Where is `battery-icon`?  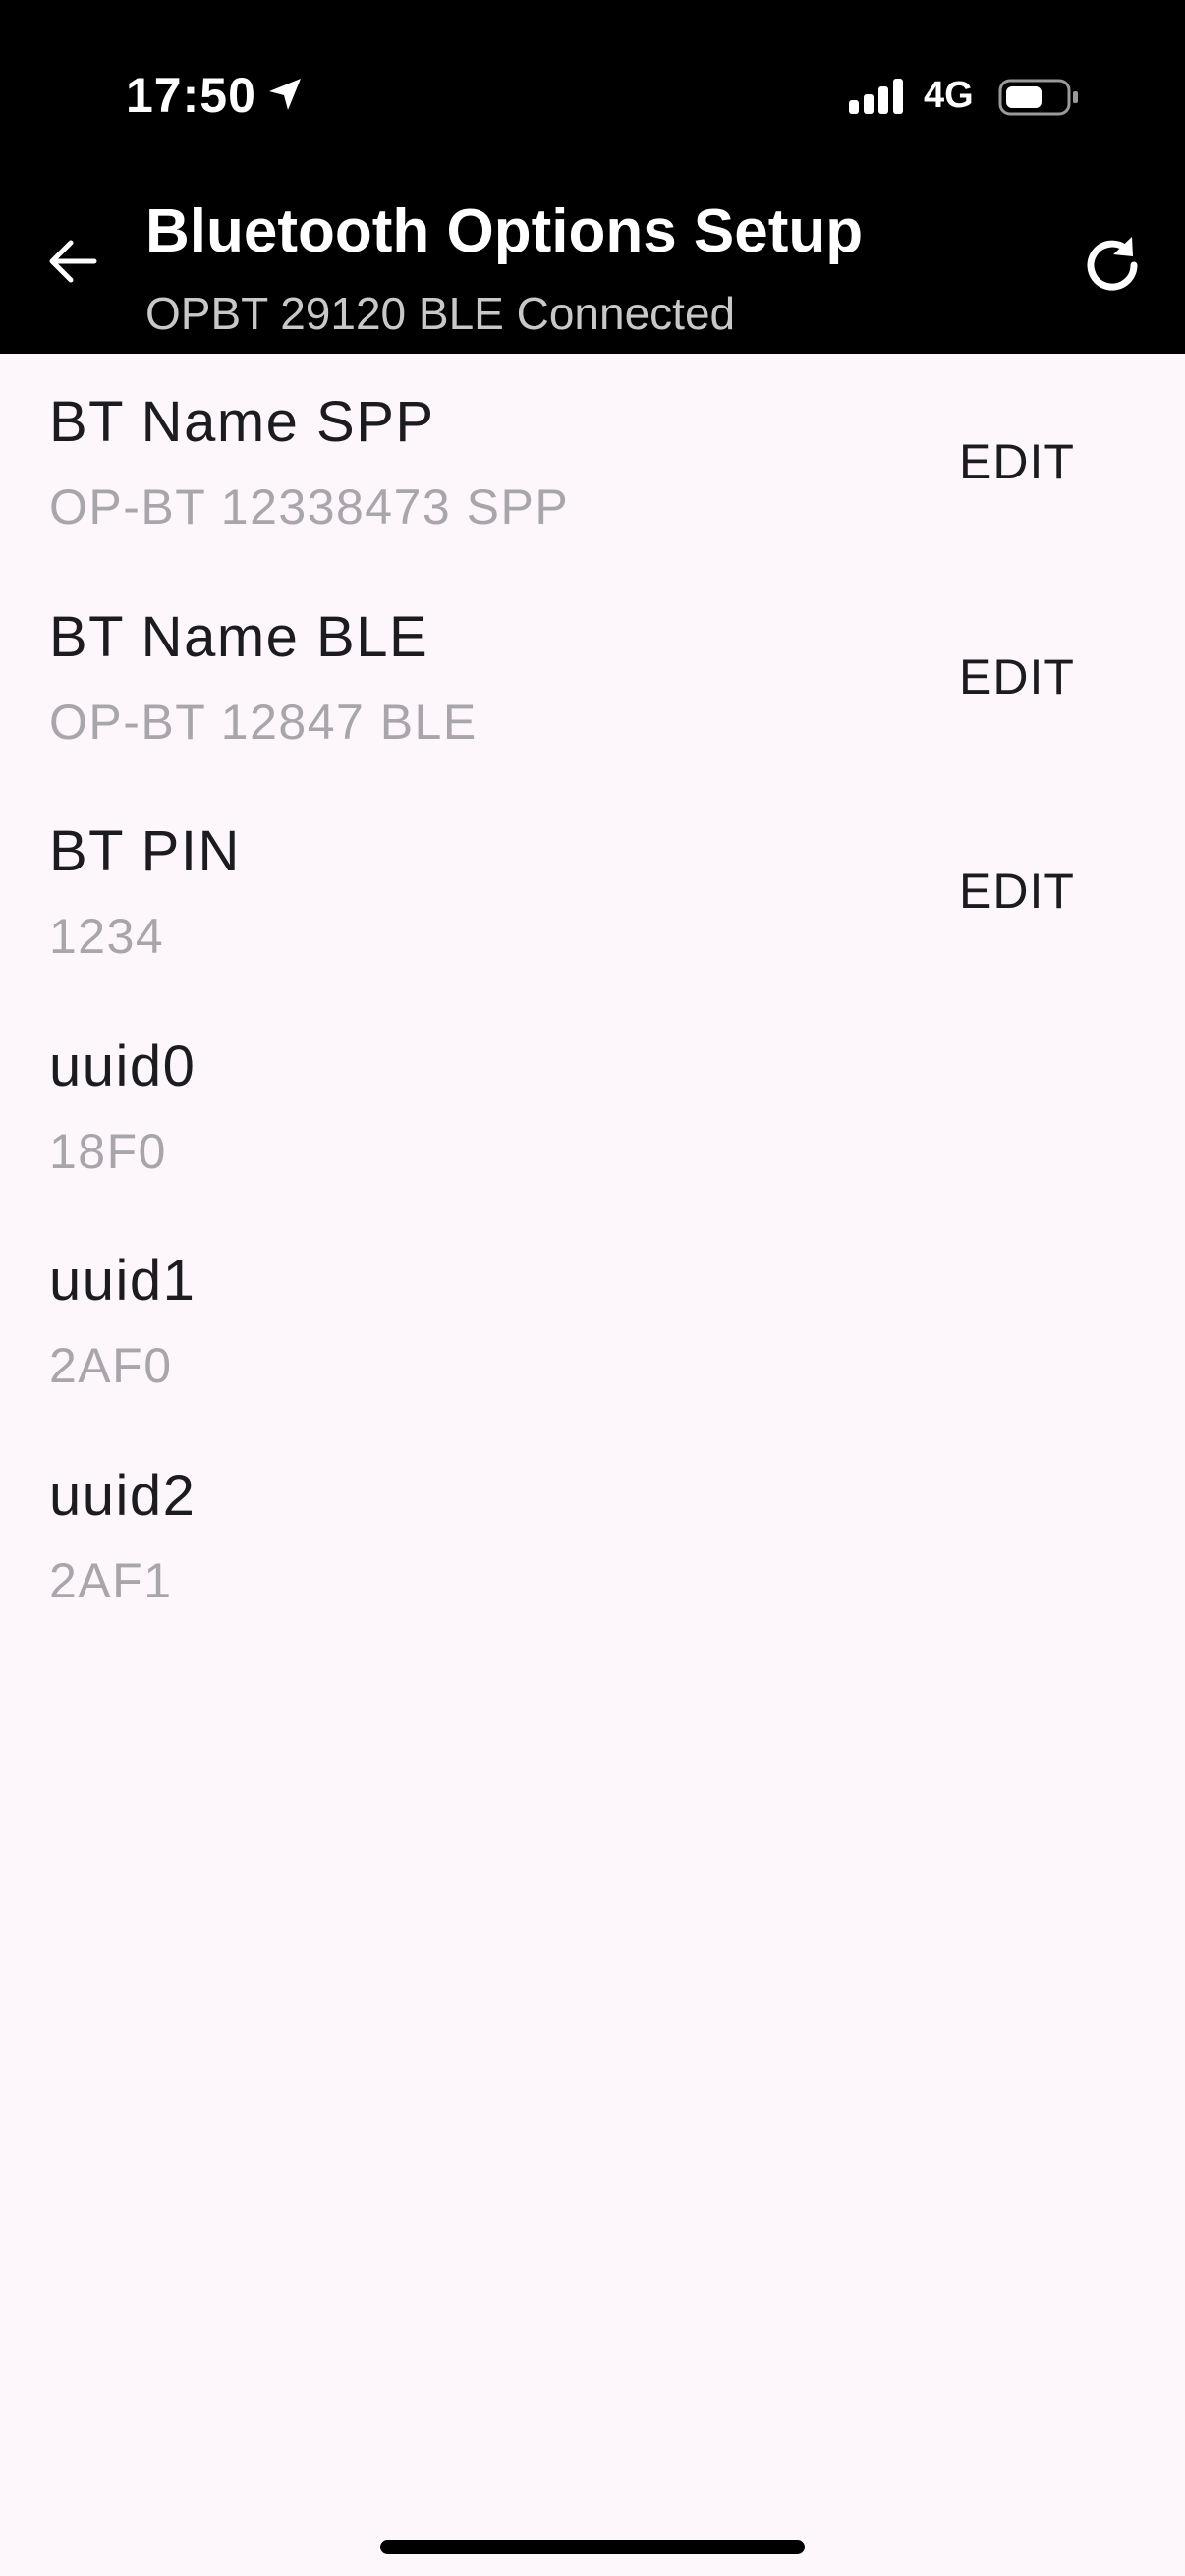 battery-icon is located at coordinates (1038, 97).